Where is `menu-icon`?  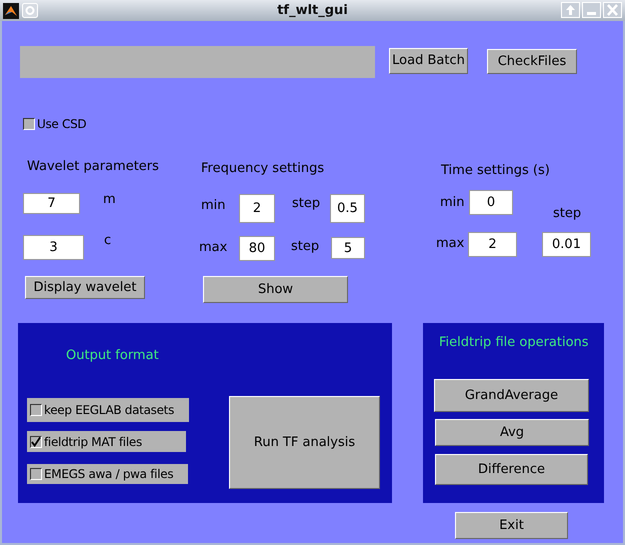
menu-icon is located at coordinates (30, 10).